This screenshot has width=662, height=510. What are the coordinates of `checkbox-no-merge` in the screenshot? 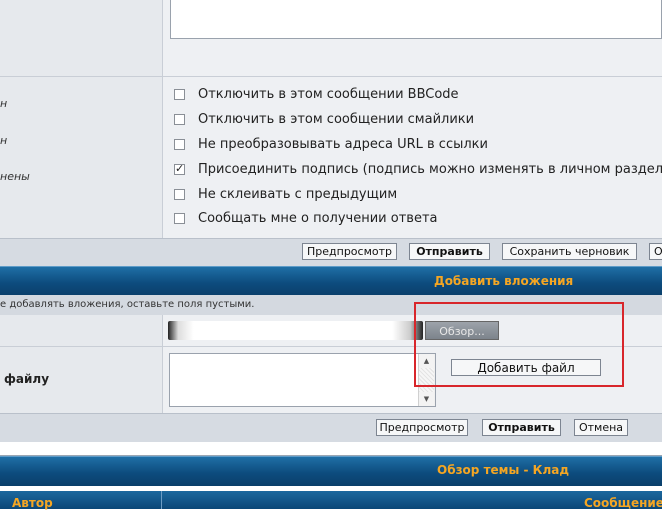 It's located at (179, 194).